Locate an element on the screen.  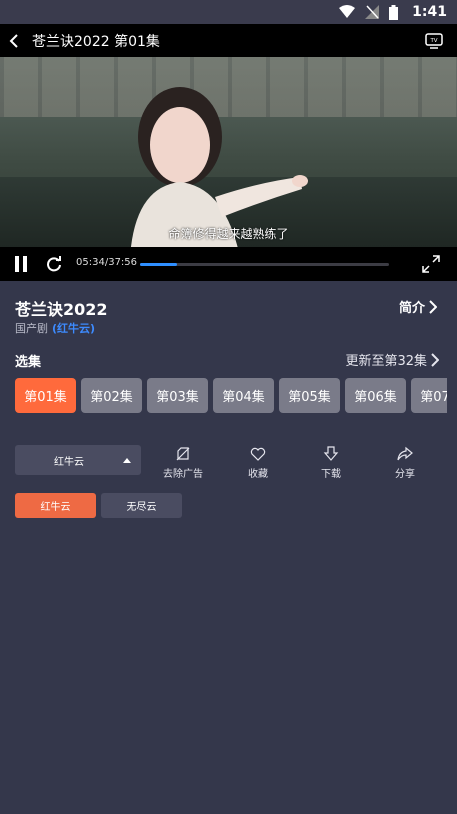
episode-button: 第05集 is located at coordinates (309, 395).